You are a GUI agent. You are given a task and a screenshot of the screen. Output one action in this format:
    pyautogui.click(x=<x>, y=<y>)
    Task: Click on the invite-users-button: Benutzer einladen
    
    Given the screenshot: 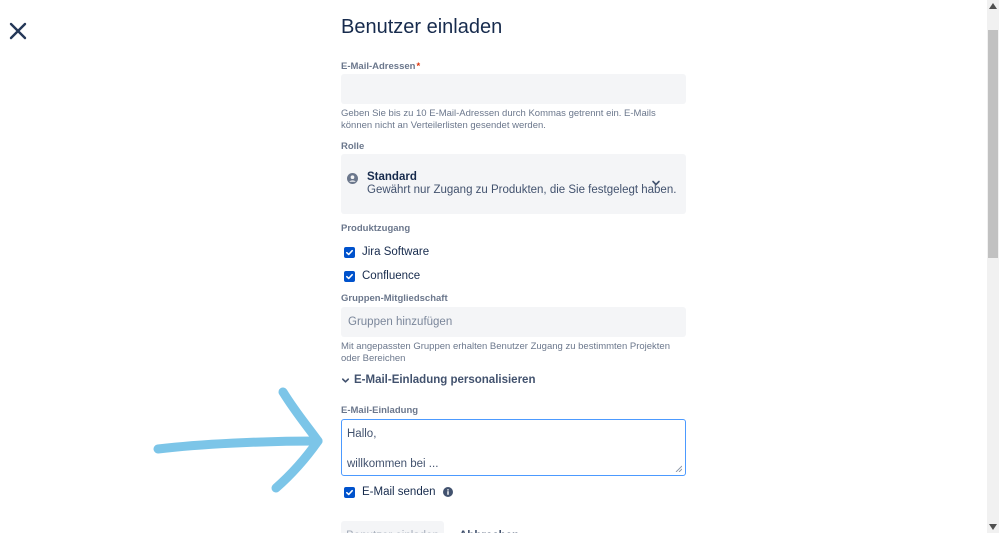 What is the action you would take?
    pyautogui.click(x=392, y=527)
    